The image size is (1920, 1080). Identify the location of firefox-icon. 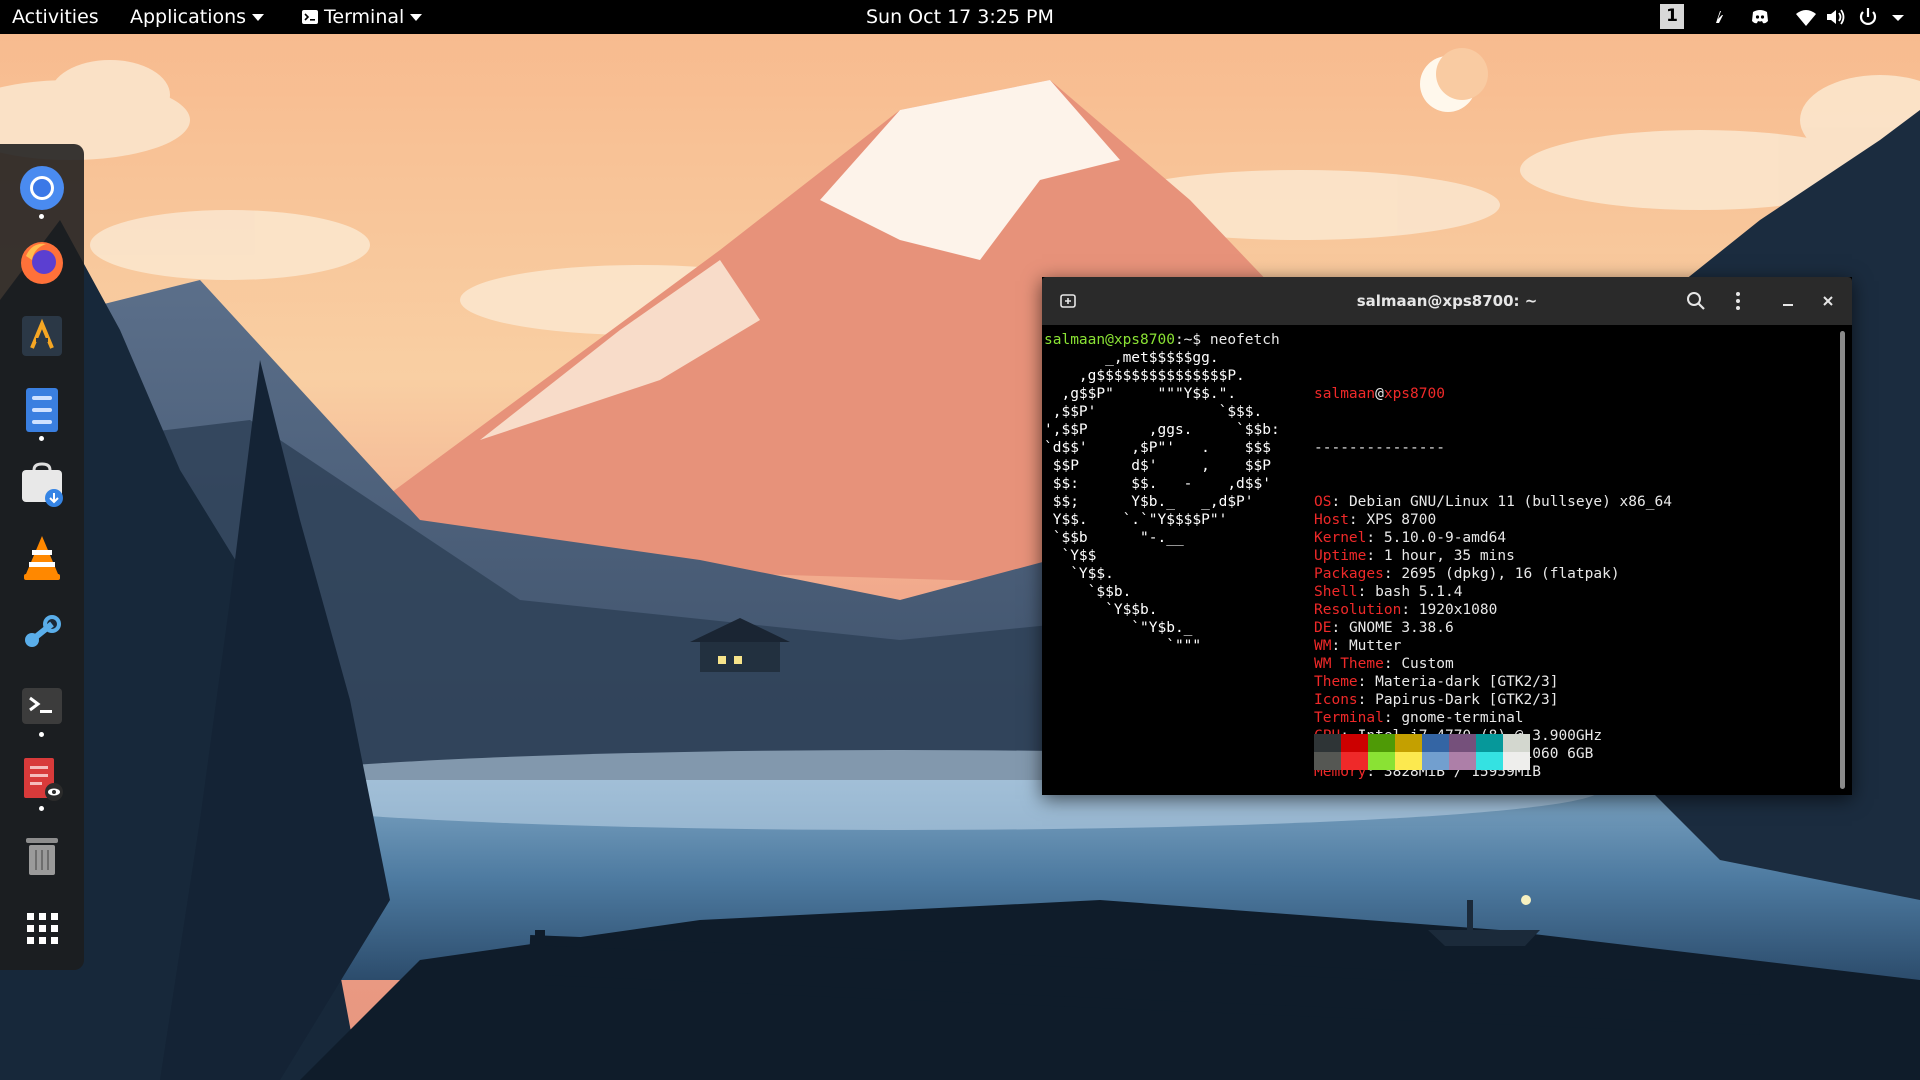
(42, 262).